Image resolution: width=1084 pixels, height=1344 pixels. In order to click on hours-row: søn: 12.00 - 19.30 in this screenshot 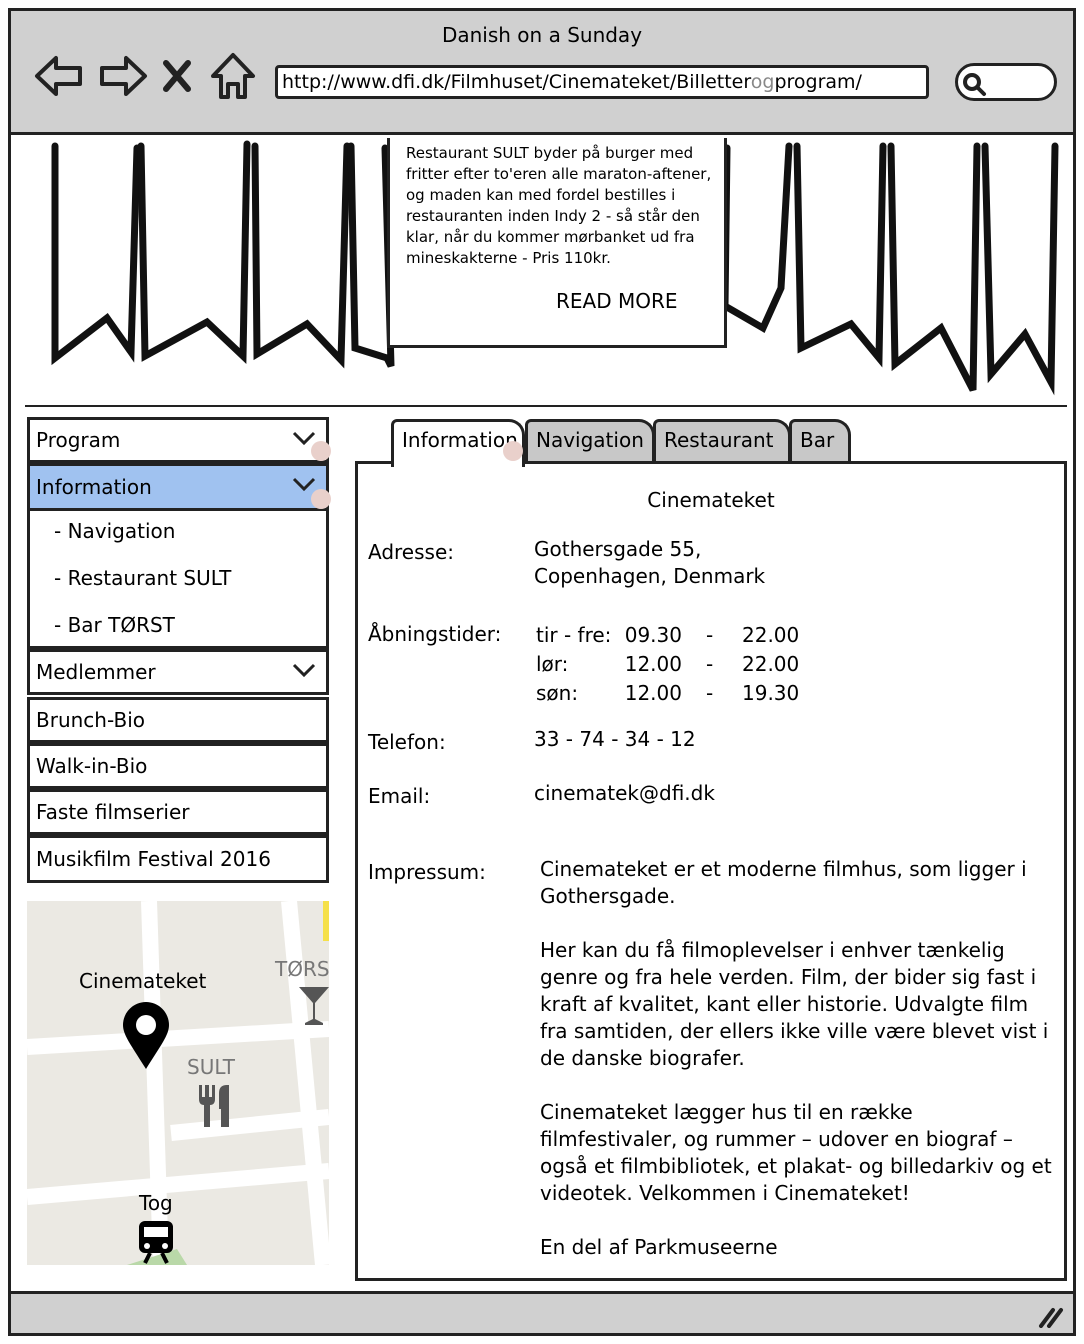, I will do `click(667, 693)`.